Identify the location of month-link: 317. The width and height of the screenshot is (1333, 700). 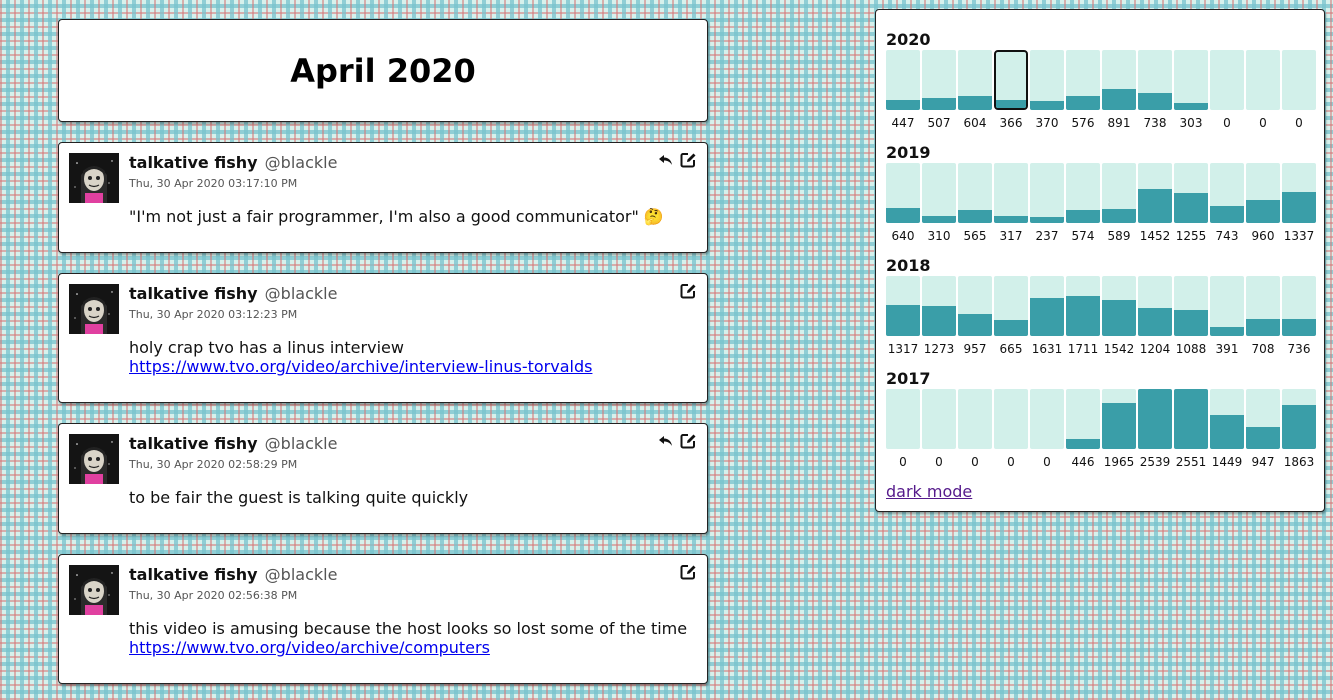
(1011, 203).